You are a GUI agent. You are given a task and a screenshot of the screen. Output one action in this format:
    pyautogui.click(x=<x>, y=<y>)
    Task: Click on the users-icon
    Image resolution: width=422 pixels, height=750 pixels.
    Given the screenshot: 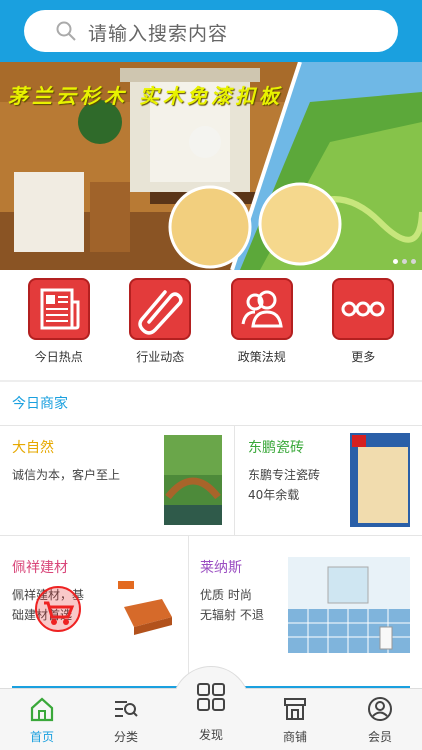 What is the action you would take?
    pyautogui.click(x=261, y=309)
    